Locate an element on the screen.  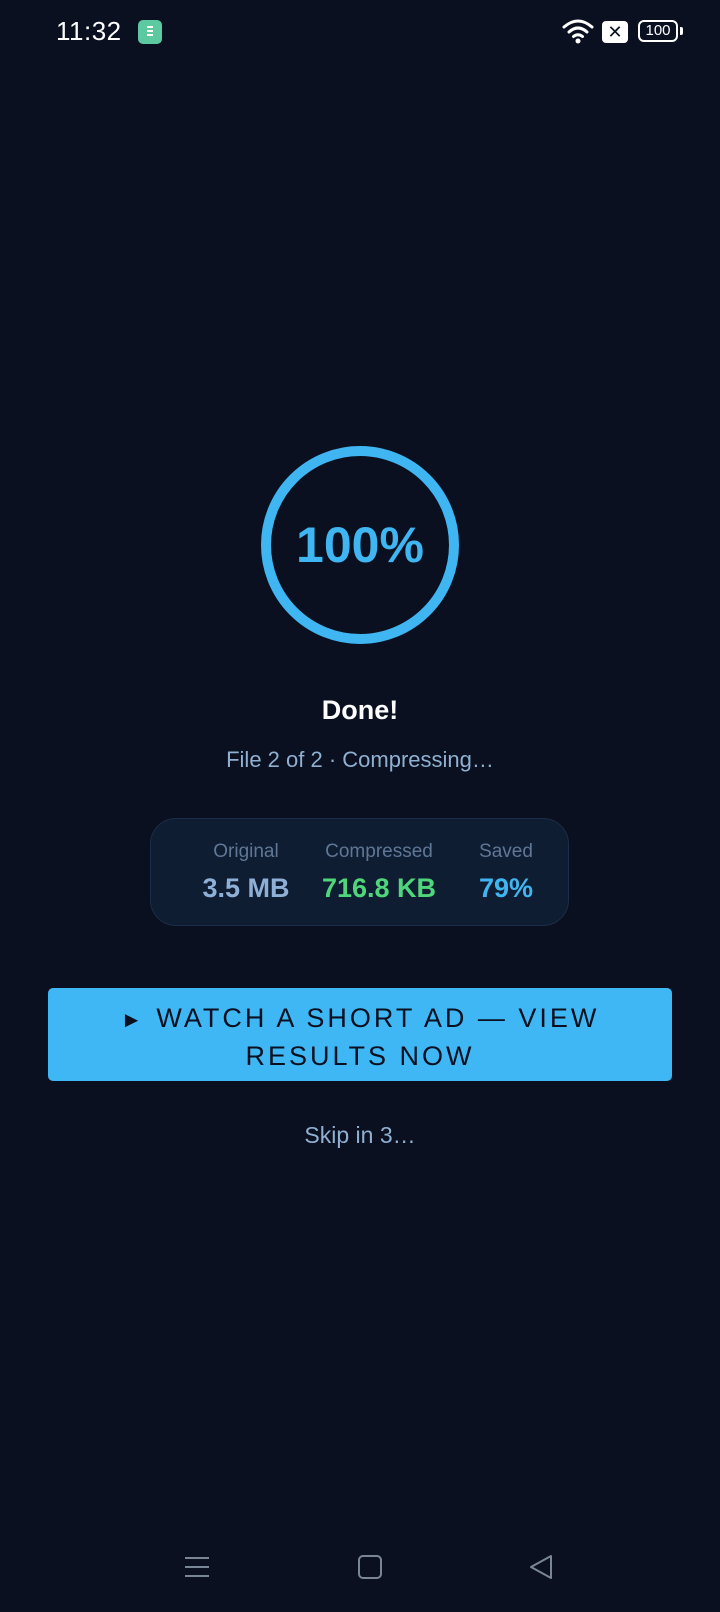
stat-saved-label: Saved is located at coordinates (506, 851).